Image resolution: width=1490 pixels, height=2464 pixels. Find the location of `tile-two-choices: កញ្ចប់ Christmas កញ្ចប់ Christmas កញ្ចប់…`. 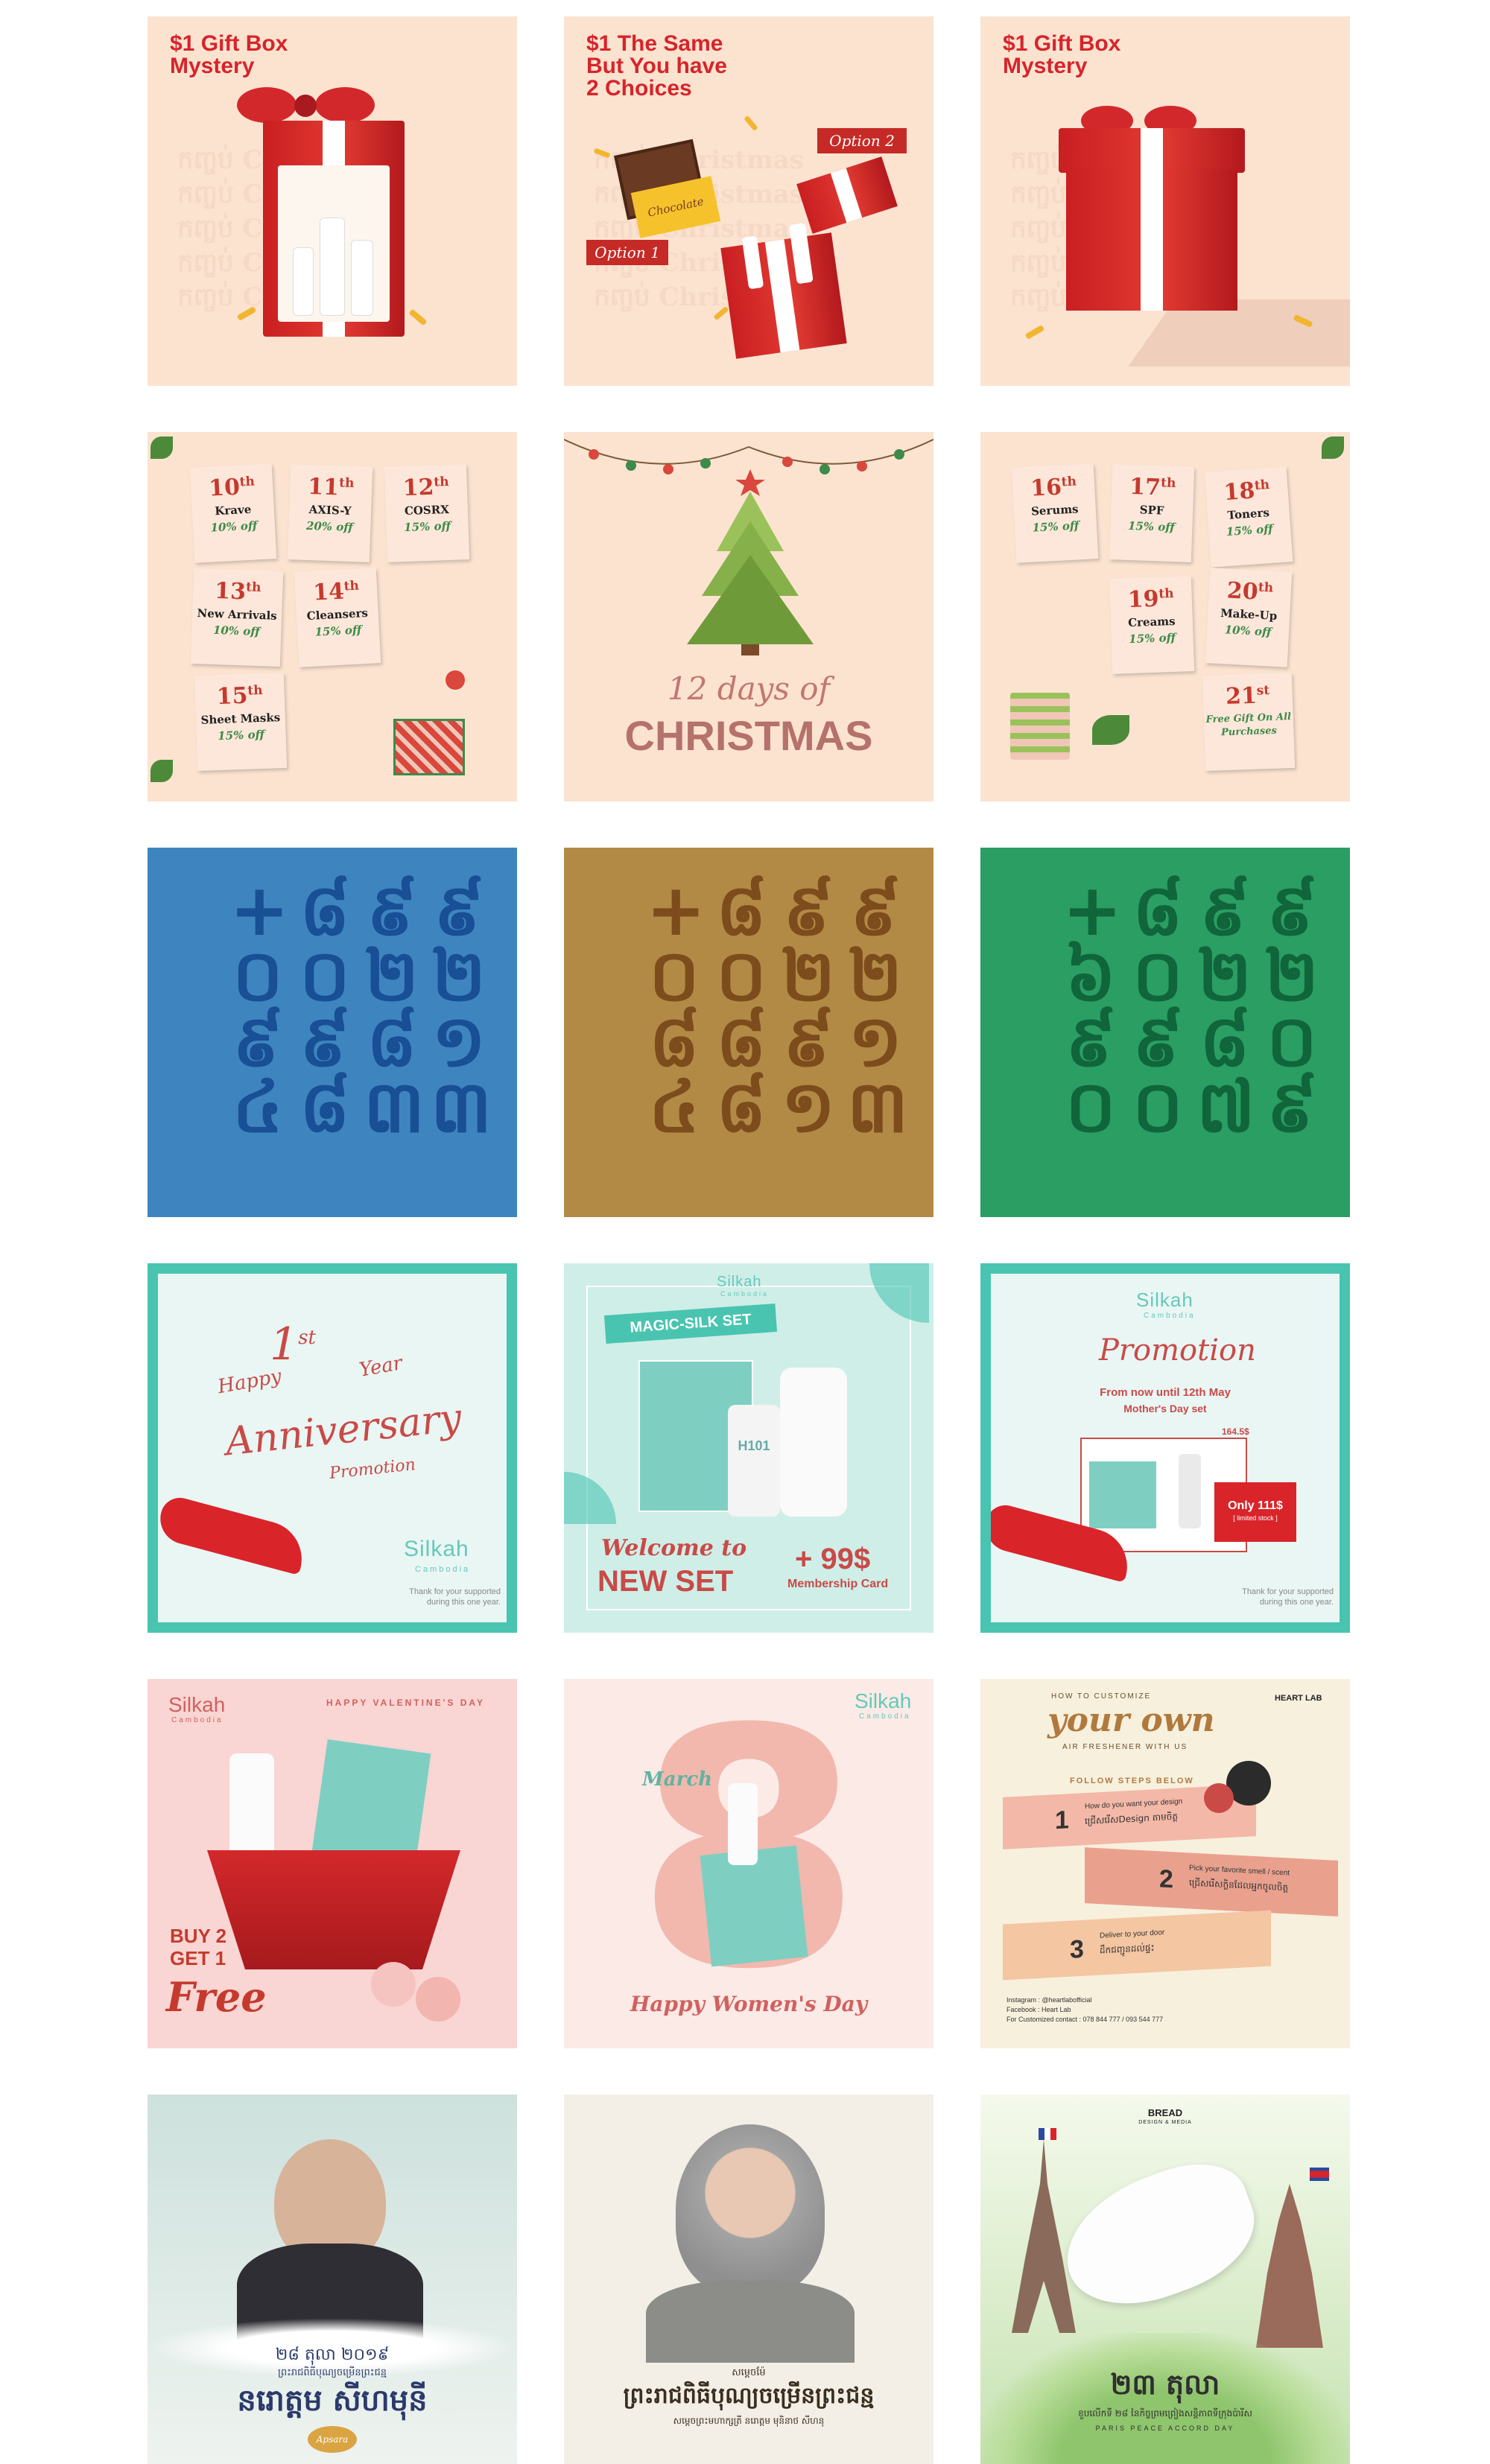

tile-two-choices: កញ្ចប់ Christmas កញ្ចប់ Christmas កញ្ចប់… is located at coordinates (748, 201).